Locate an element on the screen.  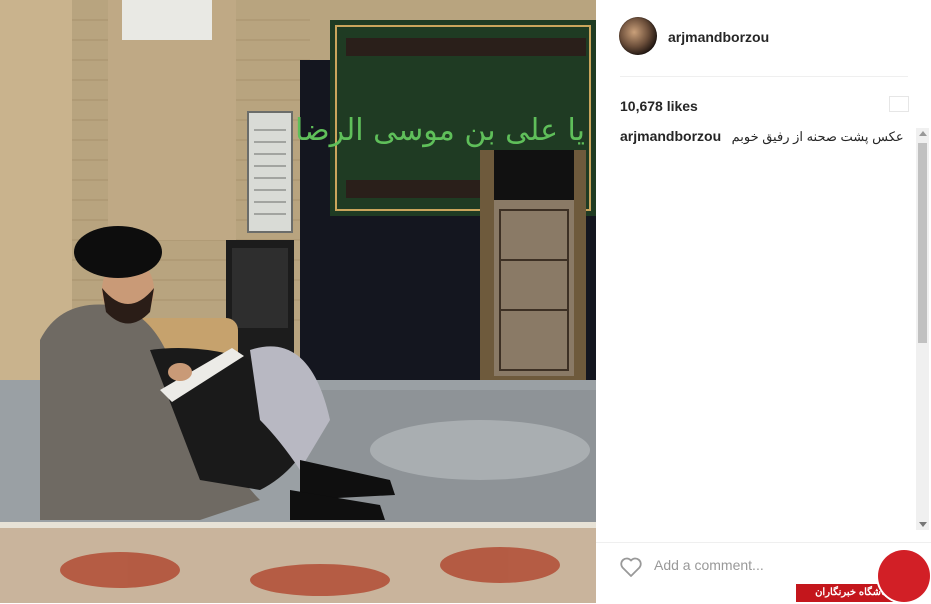
caption-scrollbar is located at coordinates (922, 329).